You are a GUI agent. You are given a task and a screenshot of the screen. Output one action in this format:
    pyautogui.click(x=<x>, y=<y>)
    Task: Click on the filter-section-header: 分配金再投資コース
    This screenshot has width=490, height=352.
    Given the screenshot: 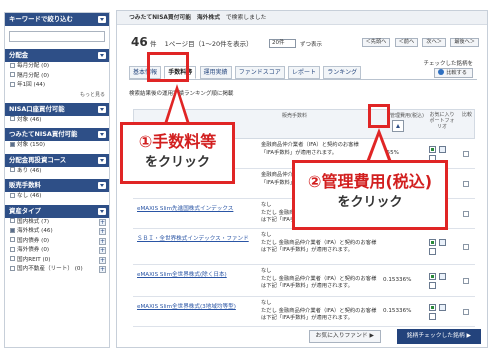 What is the action you would take?
    pyautogui.click(x=57, y=160)
    